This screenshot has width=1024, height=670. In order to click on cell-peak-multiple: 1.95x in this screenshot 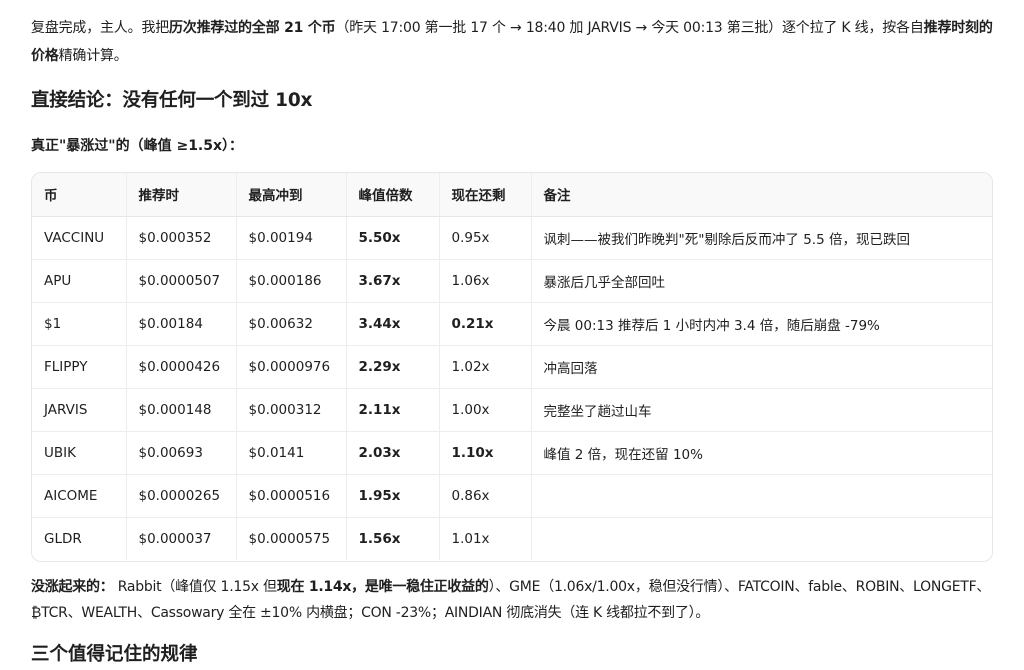, I will do `click(393, 496)`.